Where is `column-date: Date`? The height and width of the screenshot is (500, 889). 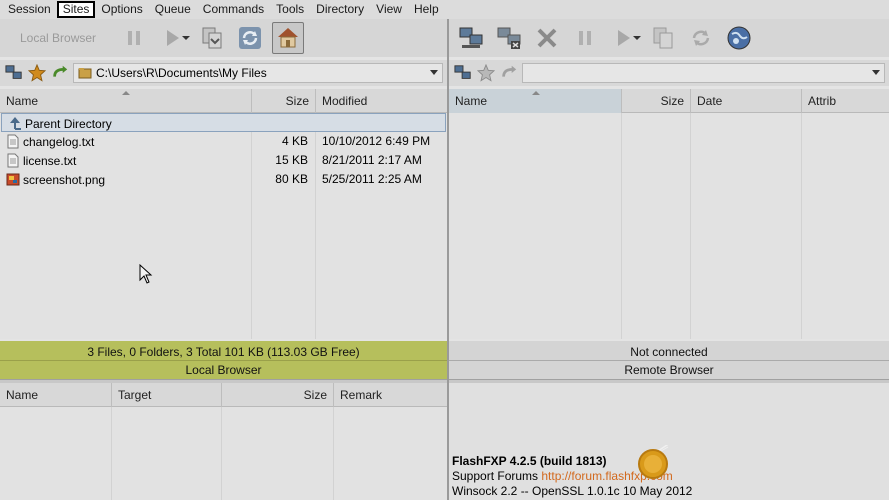
column-date: Date is located at coordinates (746, 101).